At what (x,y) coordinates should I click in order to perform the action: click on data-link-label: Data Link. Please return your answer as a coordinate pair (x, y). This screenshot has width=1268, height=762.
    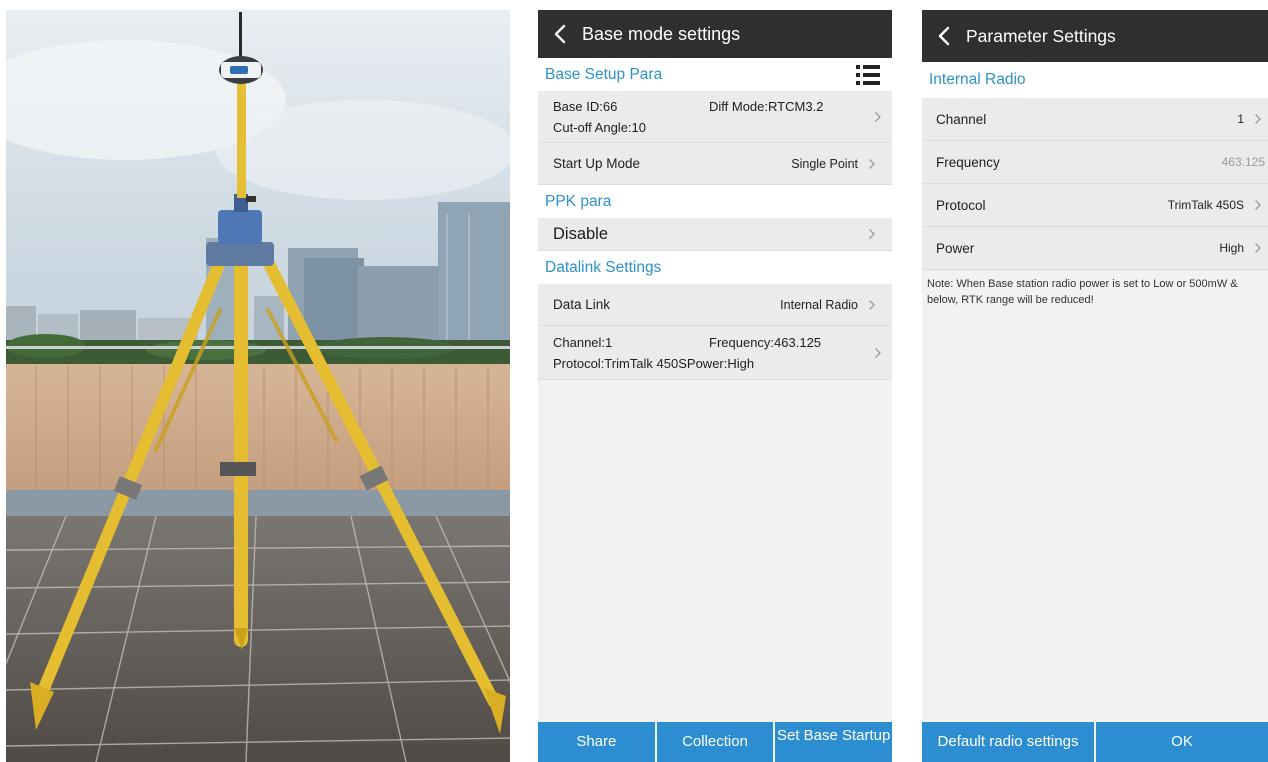
    Looking at the image, I should click on (582, 304).